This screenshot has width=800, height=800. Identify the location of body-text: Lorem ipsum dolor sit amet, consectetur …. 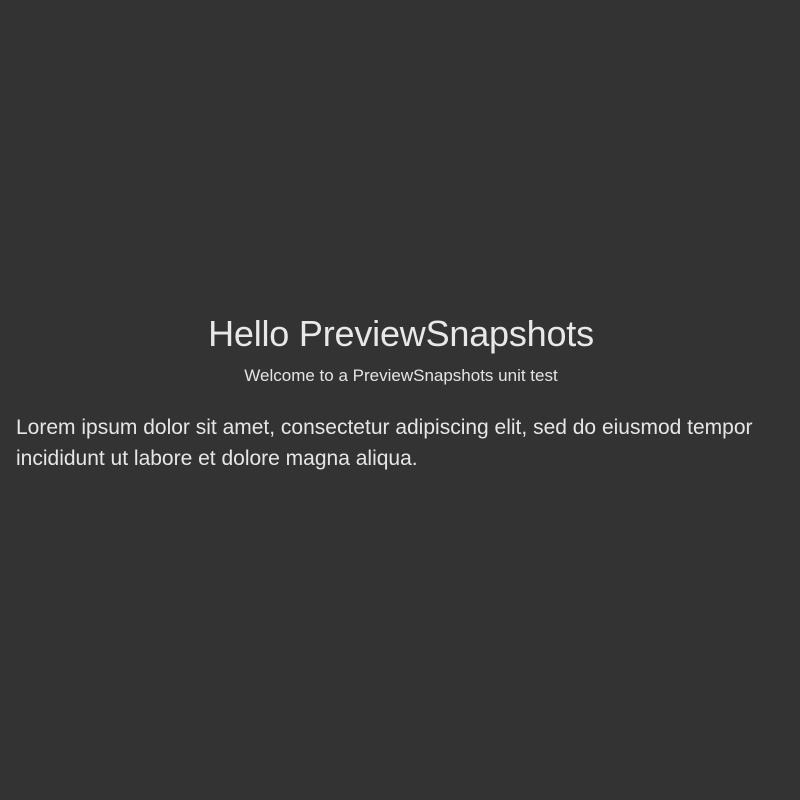
(384, 443).